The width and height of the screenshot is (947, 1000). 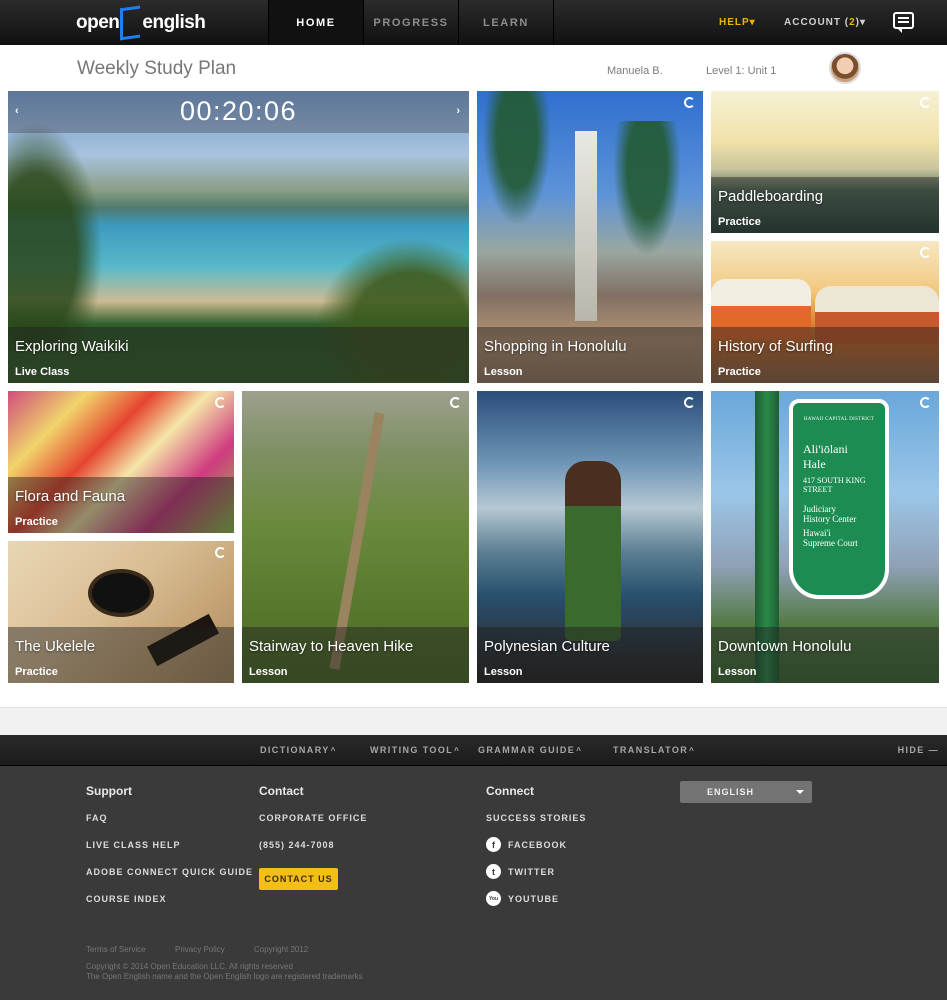 What do you see at coordinates (825, 449) in the screenshot?
I see `sign-line: Ali'iōlani` at bounding box center [825, 449].